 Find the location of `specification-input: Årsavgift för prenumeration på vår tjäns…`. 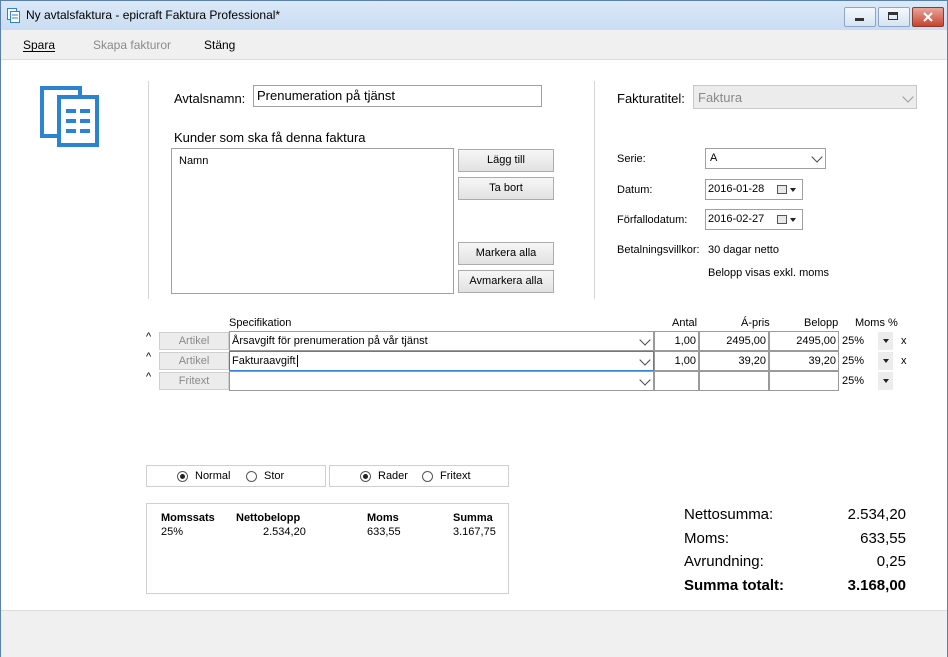

specification-input: Årsavgift för prenumeration på vår tjäns… is located at coordinates (441, 341).